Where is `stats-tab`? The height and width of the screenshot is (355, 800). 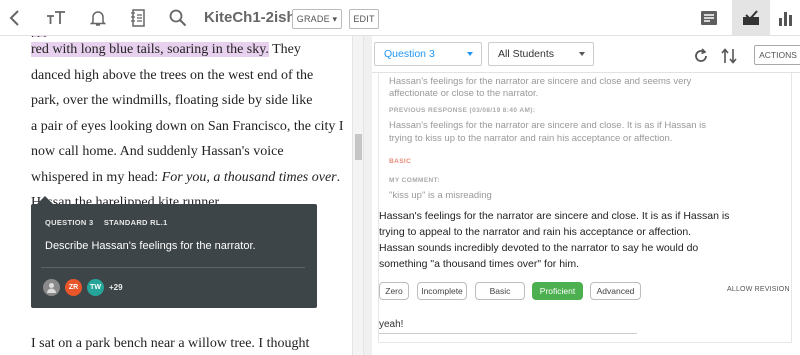
stats-tab is located at coordinates (786, 17).